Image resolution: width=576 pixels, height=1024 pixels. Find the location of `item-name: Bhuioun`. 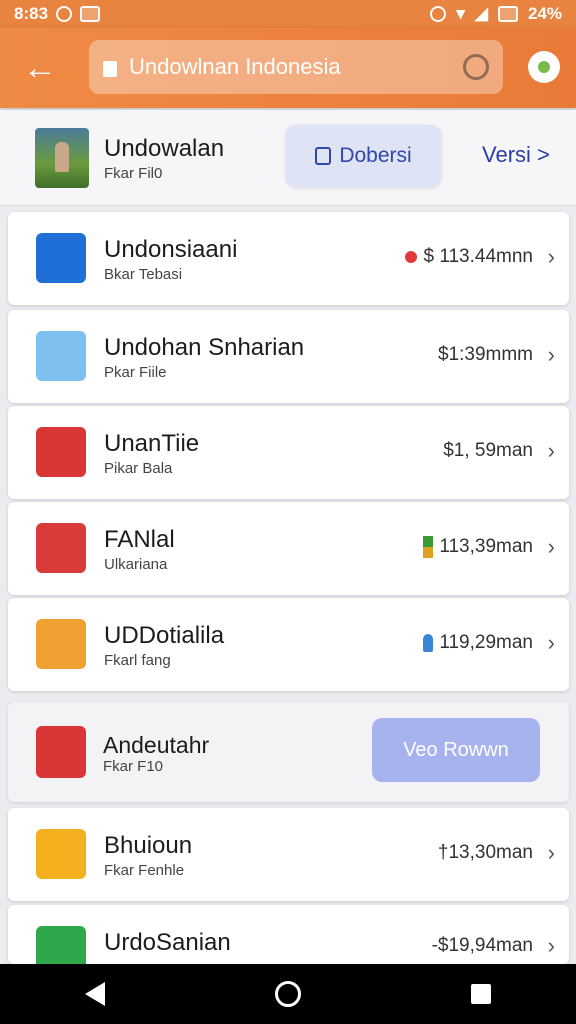

item-name: Bhuioun is located at coordinates (148, 845).